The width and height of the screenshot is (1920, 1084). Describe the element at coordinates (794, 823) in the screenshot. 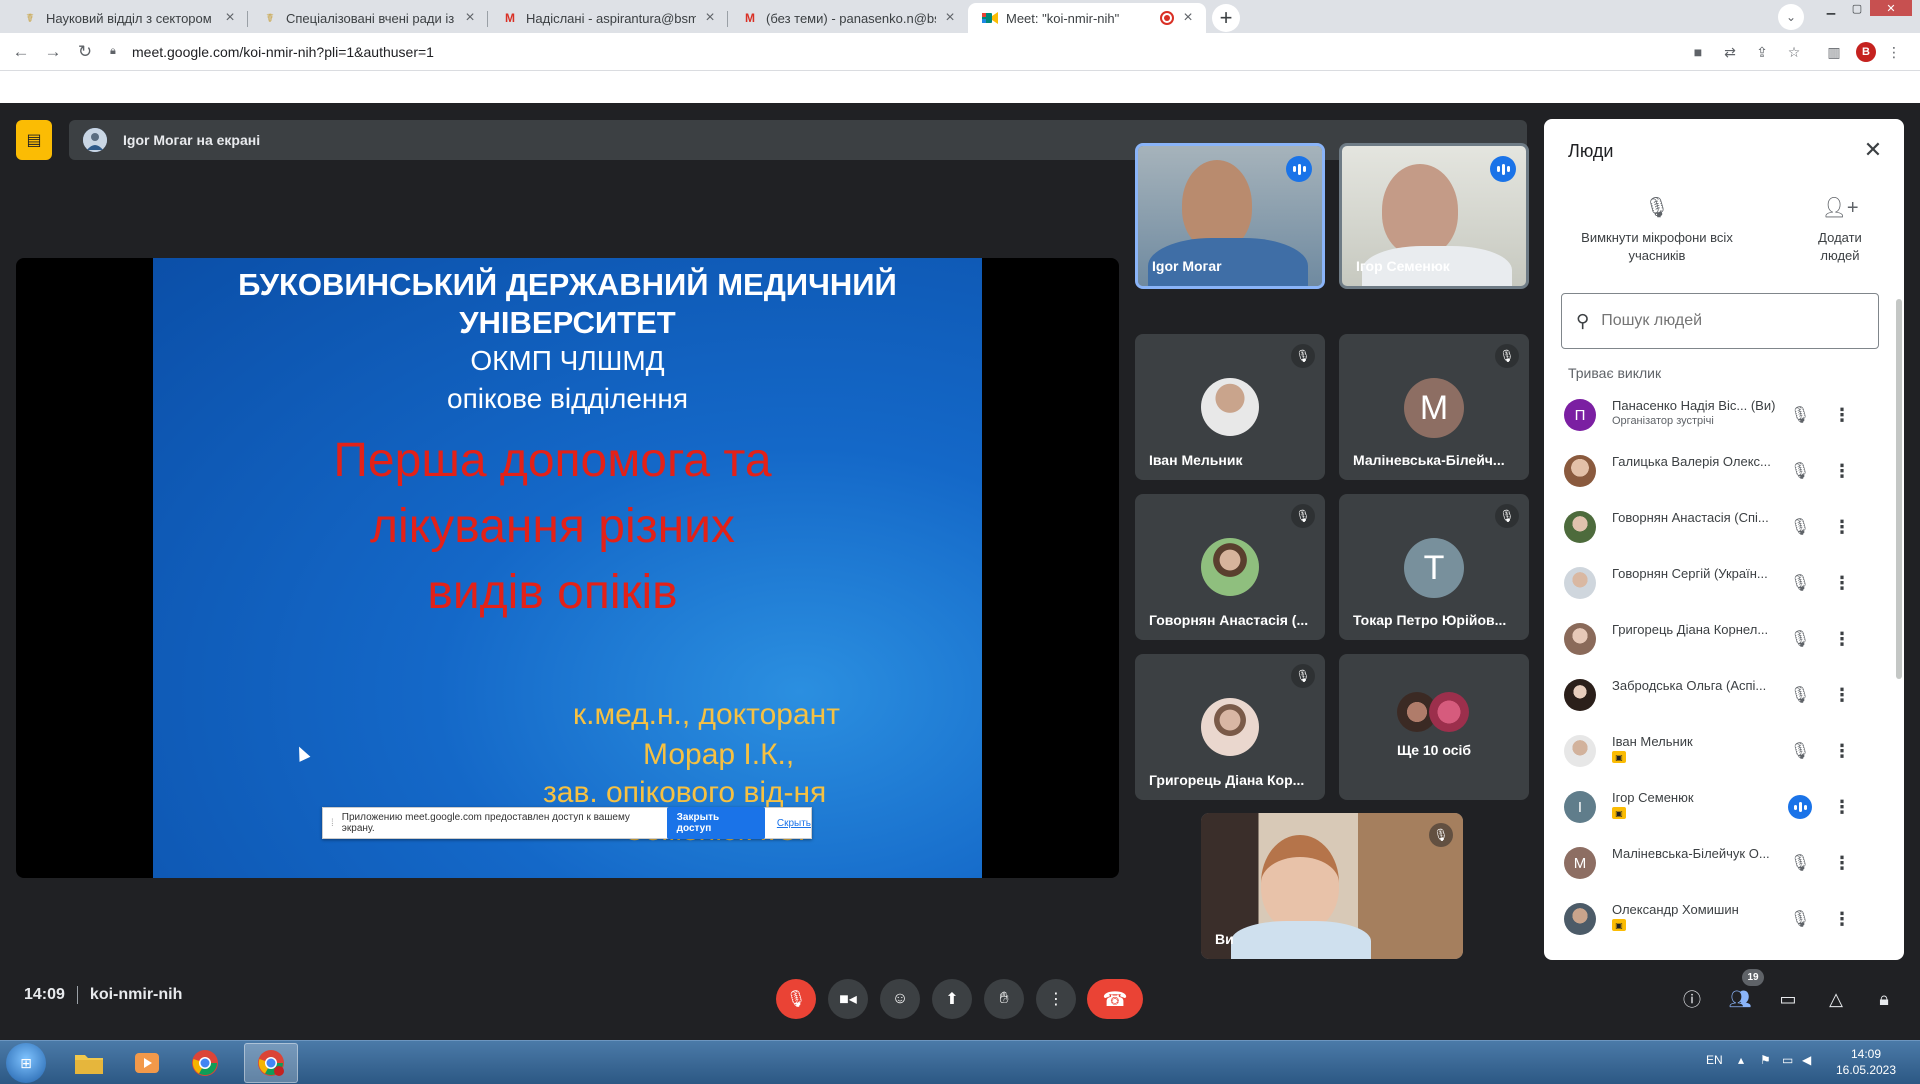

I see `hide-notice-link: Скрыть` at that location.